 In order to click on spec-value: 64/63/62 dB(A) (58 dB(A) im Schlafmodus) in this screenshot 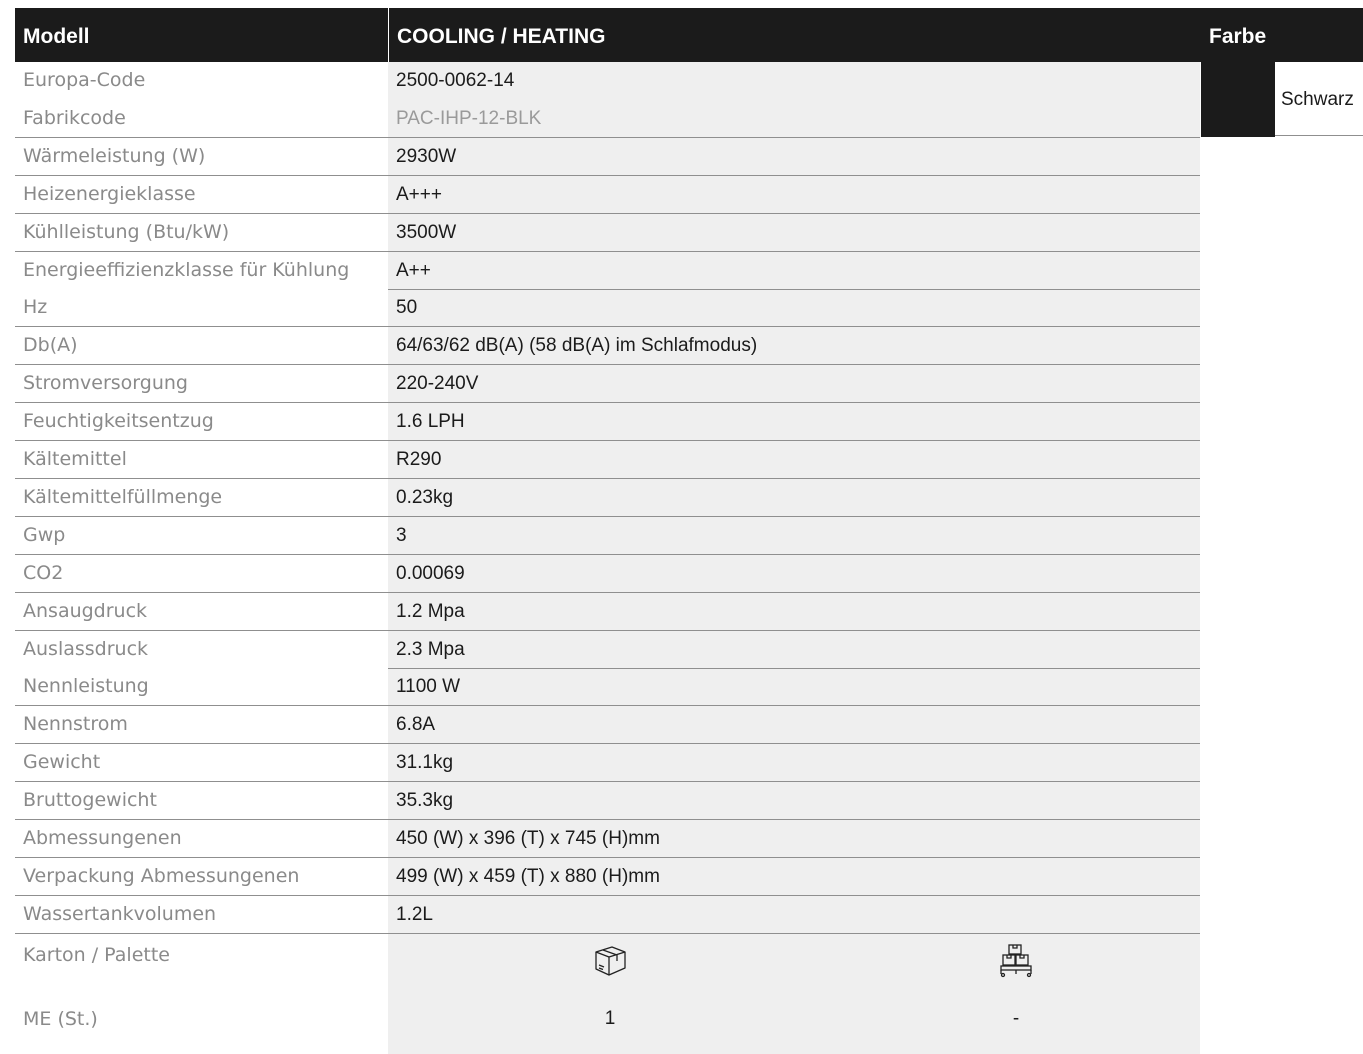, I will do `click(794, 346)`.